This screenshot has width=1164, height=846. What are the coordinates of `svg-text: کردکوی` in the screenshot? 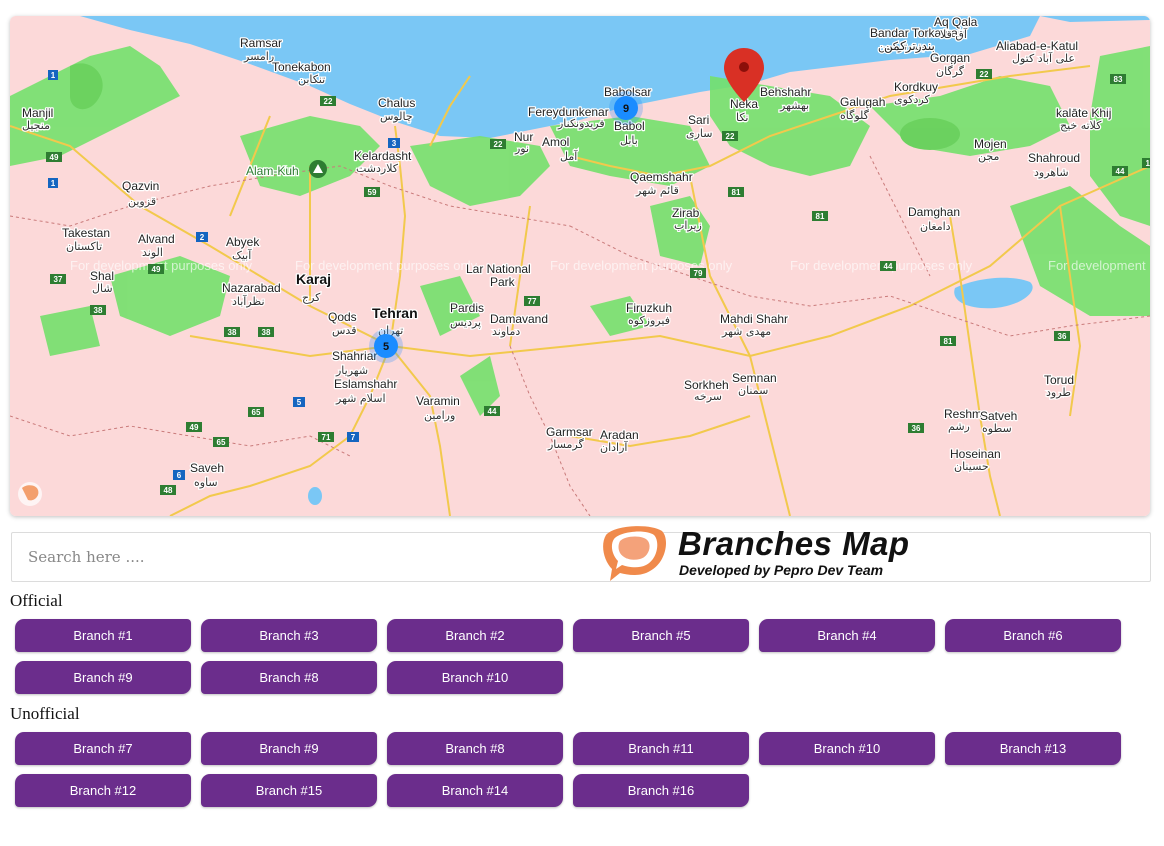 It's located at (912, 99).